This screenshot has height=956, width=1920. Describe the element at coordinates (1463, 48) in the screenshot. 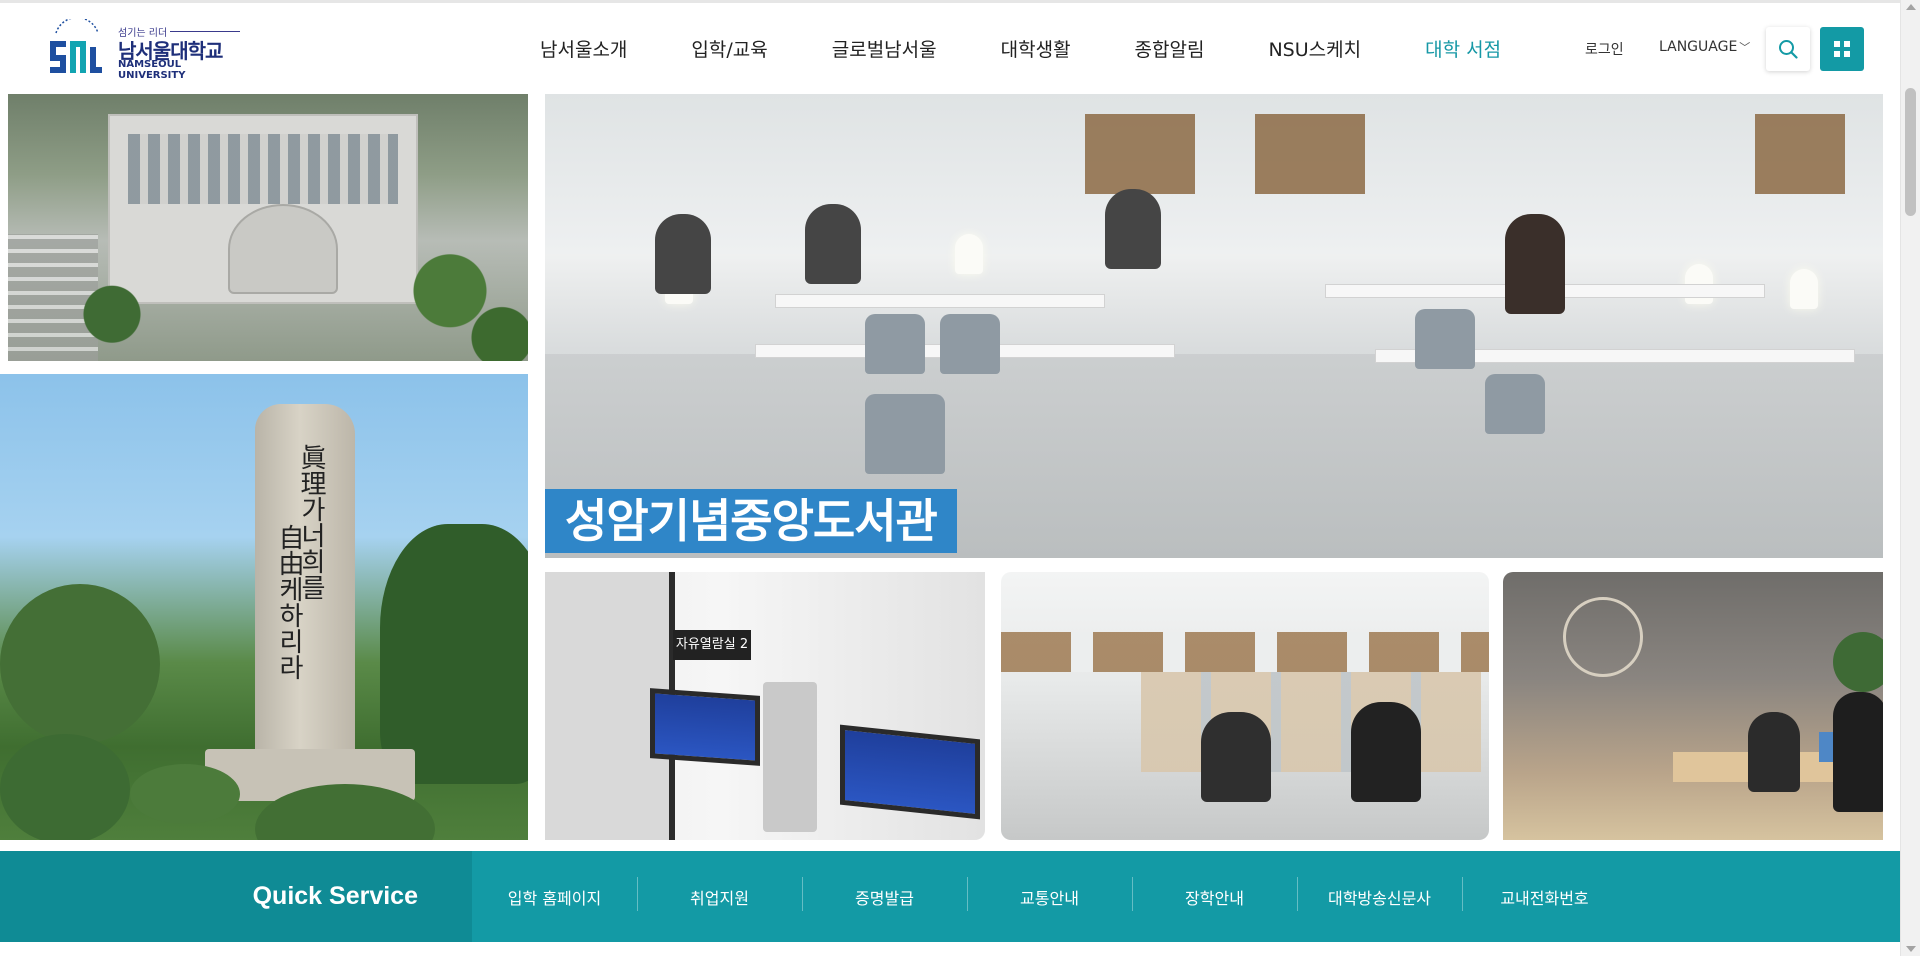

I see `nav-item-bookstore: 대학 서점` at that location.